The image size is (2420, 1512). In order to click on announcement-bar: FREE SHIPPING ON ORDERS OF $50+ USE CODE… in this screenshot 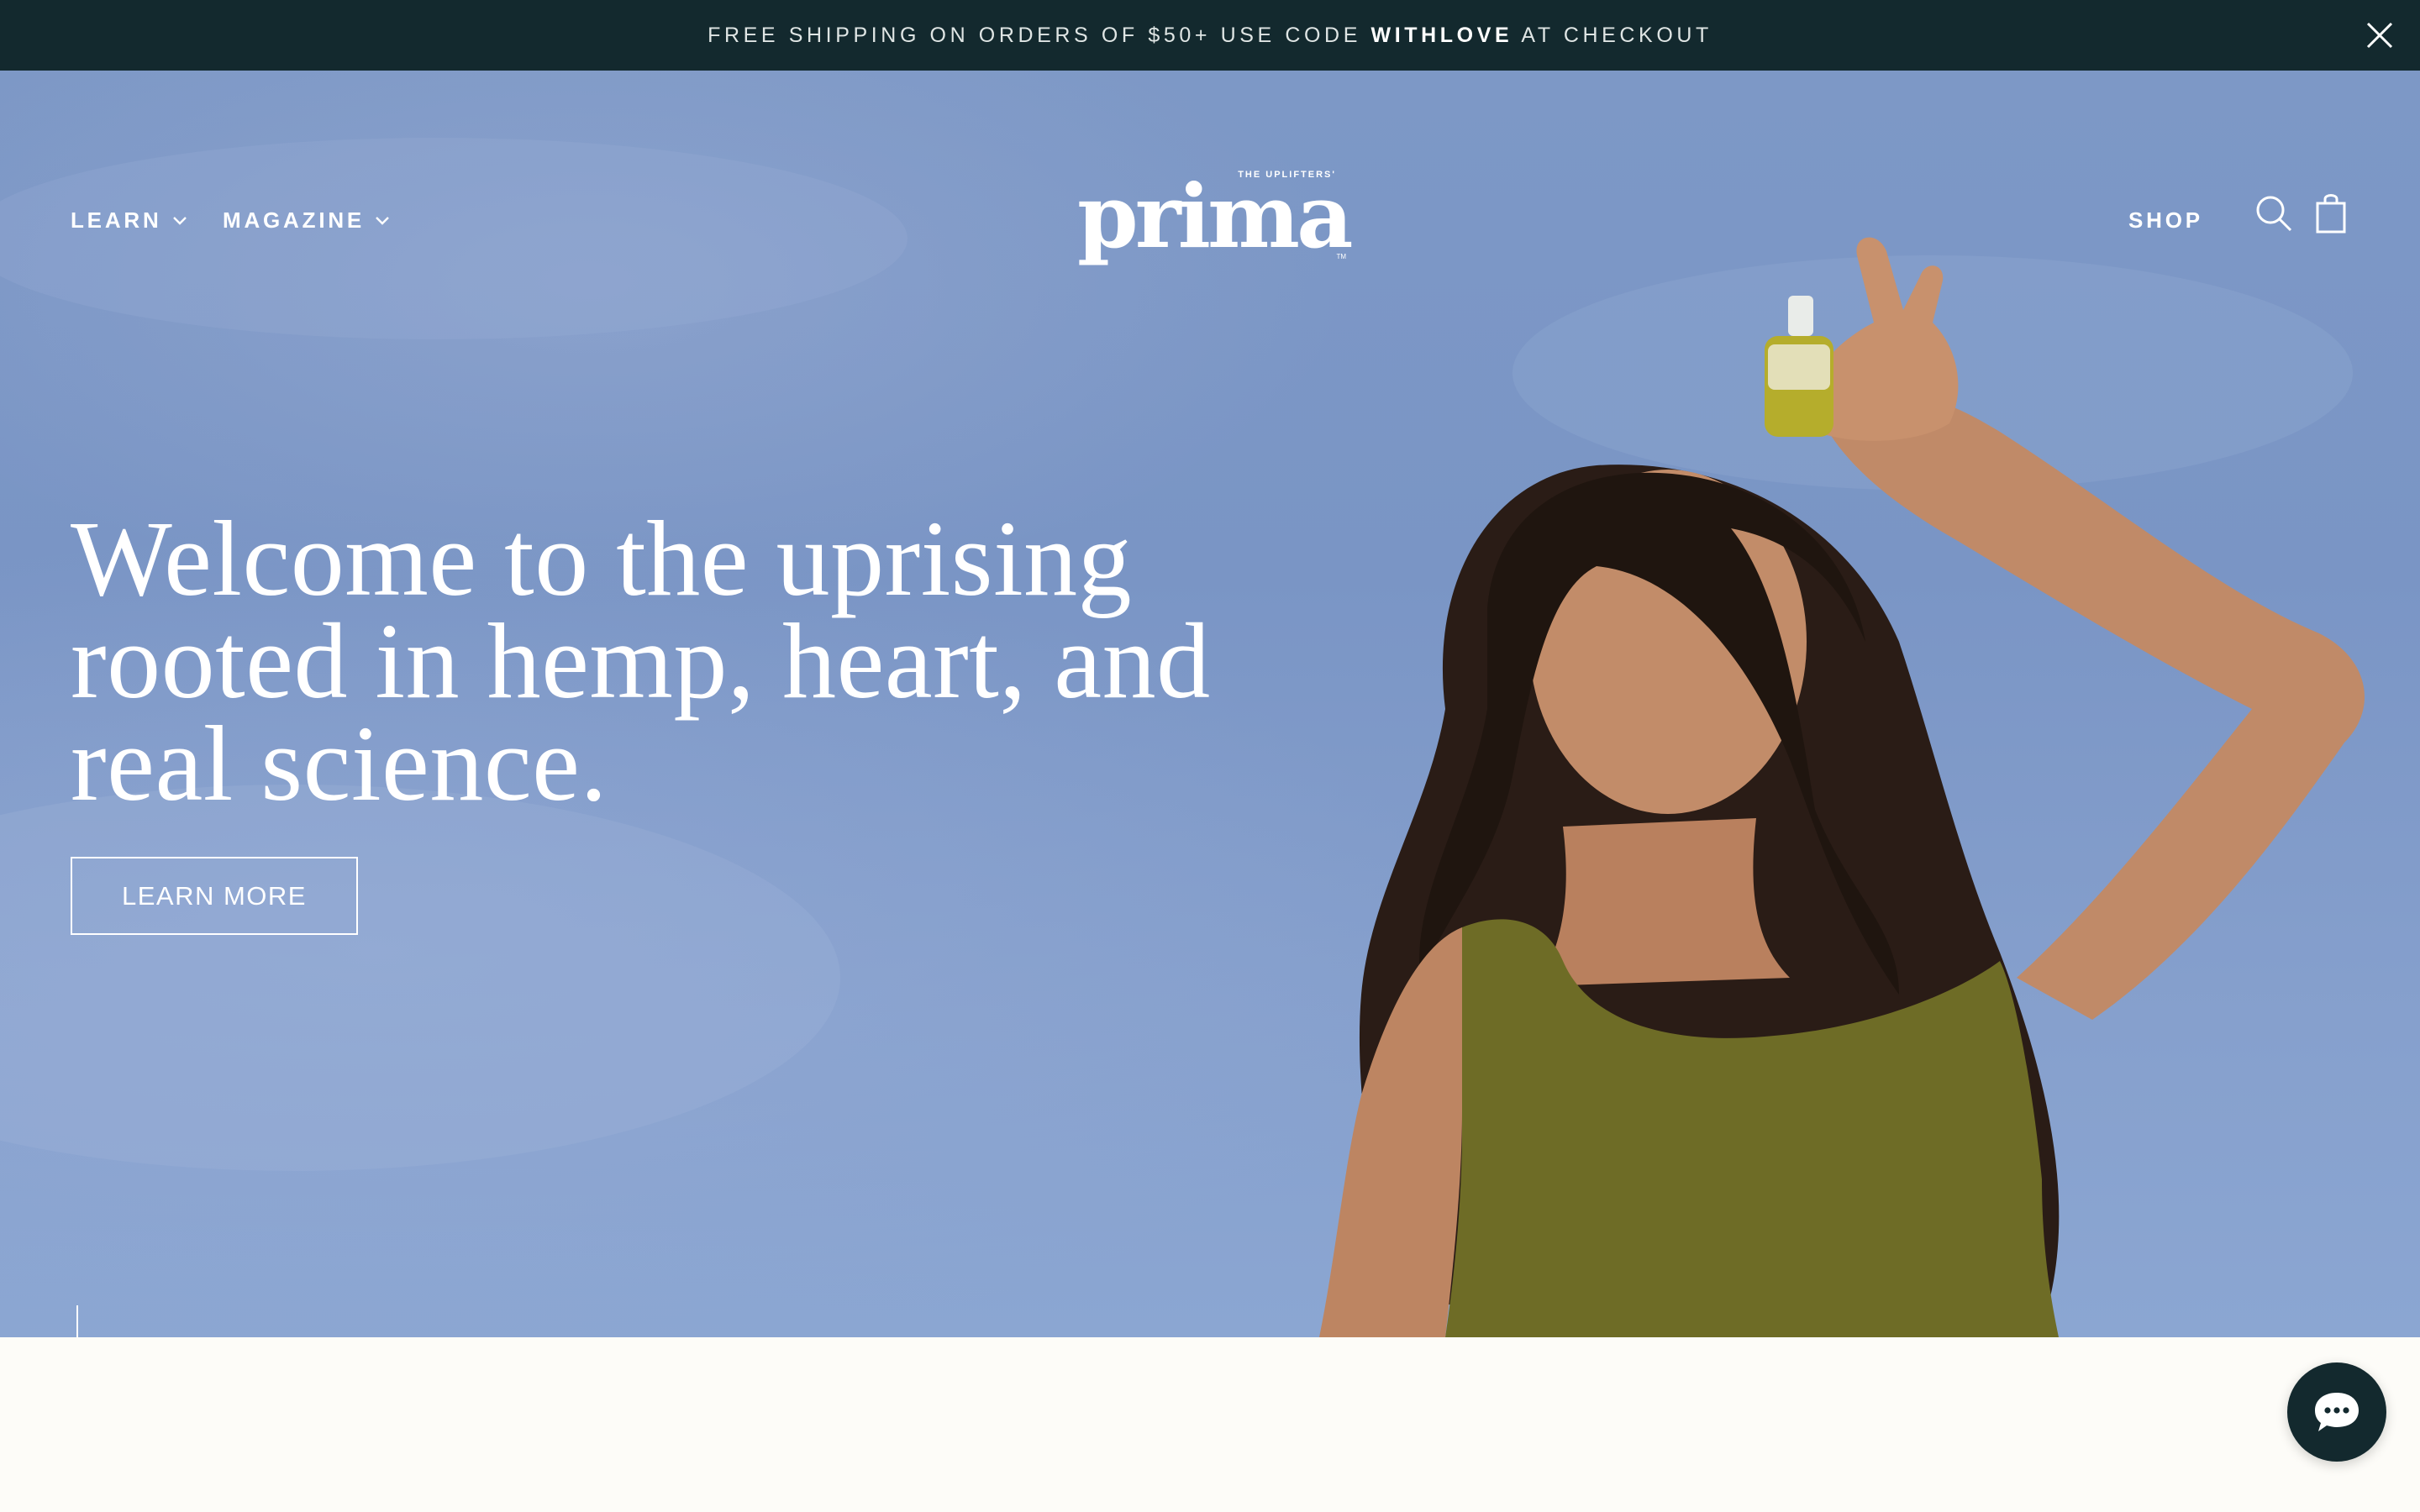, I will do `click(1210, 35)`.